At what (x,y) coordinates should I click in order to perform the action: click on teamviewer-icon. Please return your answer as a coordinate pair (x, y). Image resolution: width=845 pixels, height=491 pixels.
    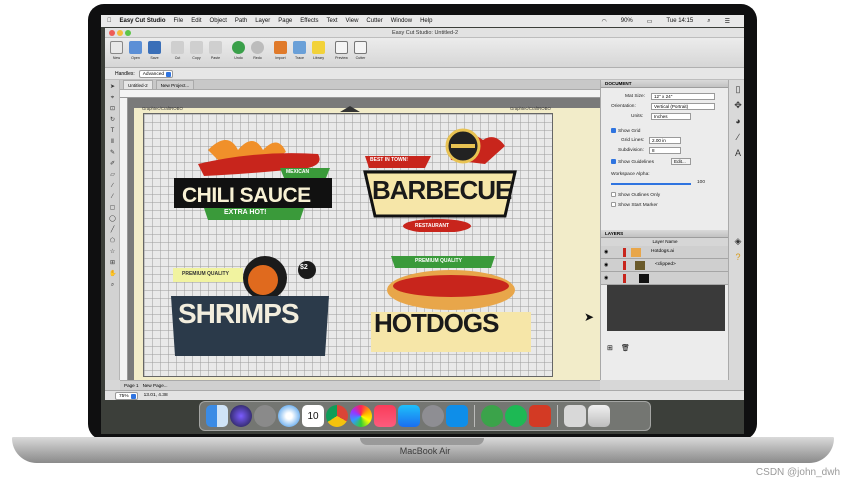
    Looking at the image, I should click on (457, 416).